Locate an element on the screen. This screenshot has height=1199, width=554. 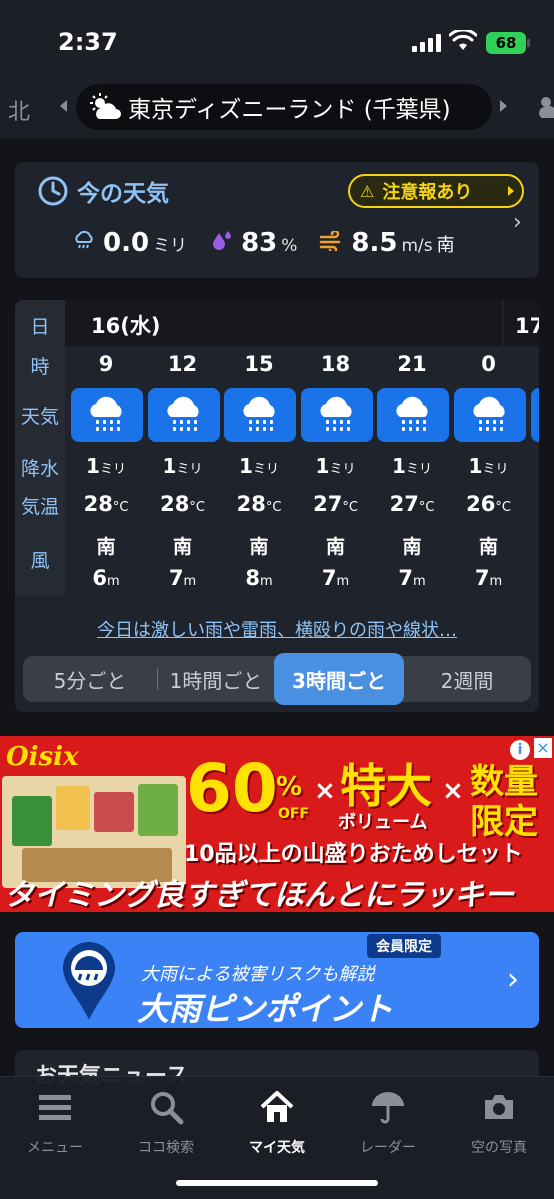
date-label: 17(木) is located at coordinates (527, 326).